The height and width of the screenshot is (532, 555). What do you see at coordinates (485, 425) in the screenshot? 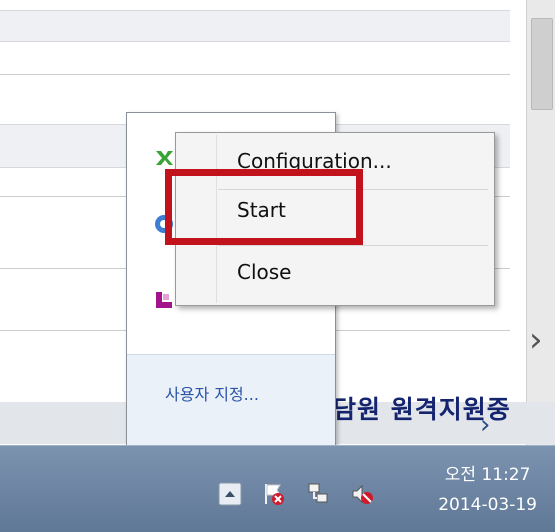
I see `arrow-right-icon: ›` at bounding box center [485, 425].